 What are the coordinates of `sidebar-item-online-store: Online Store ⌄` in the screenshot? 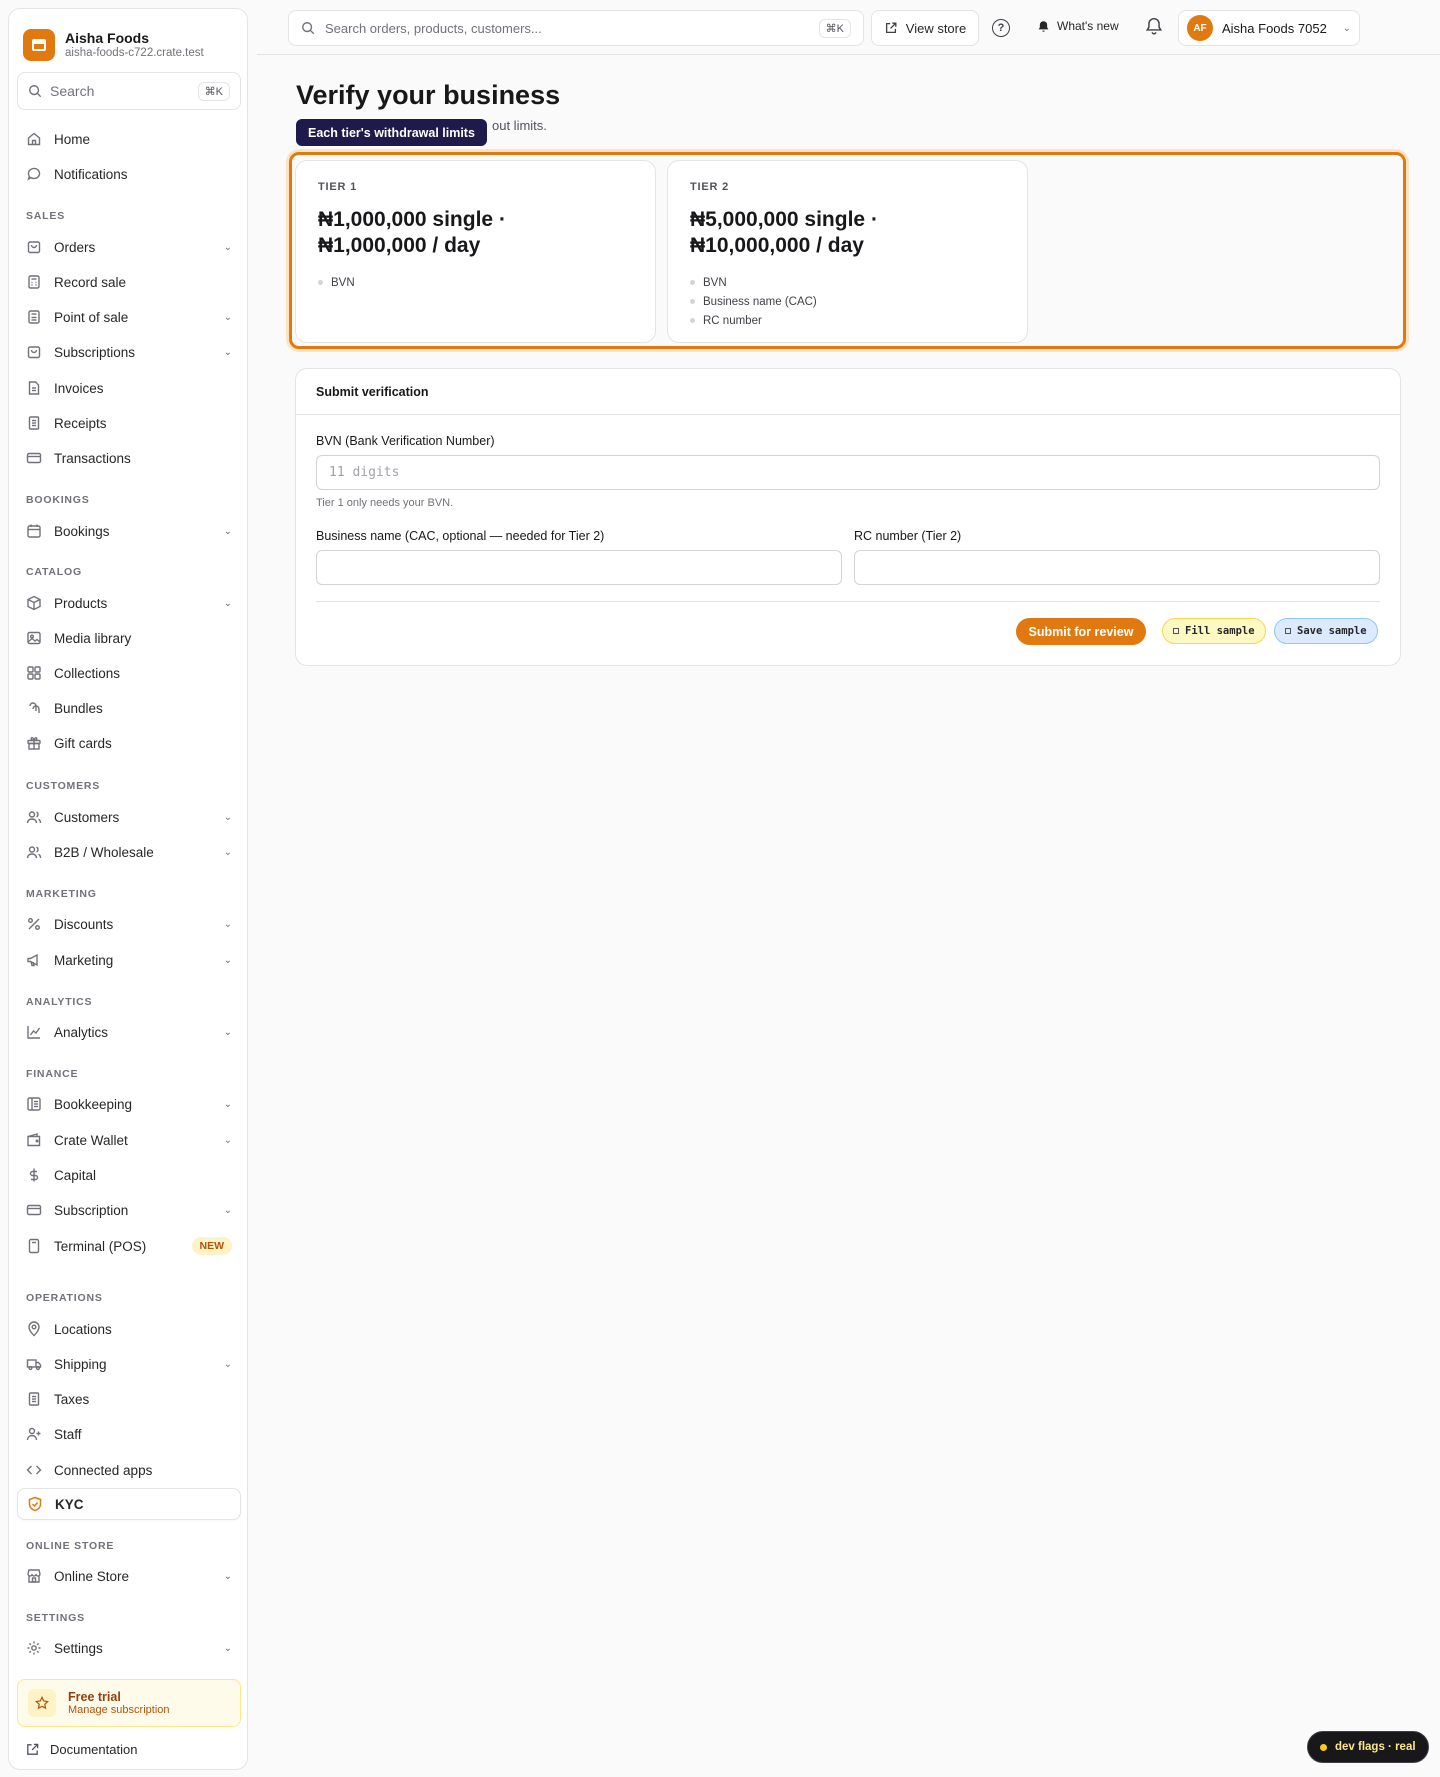 It's located at (129, 1576).